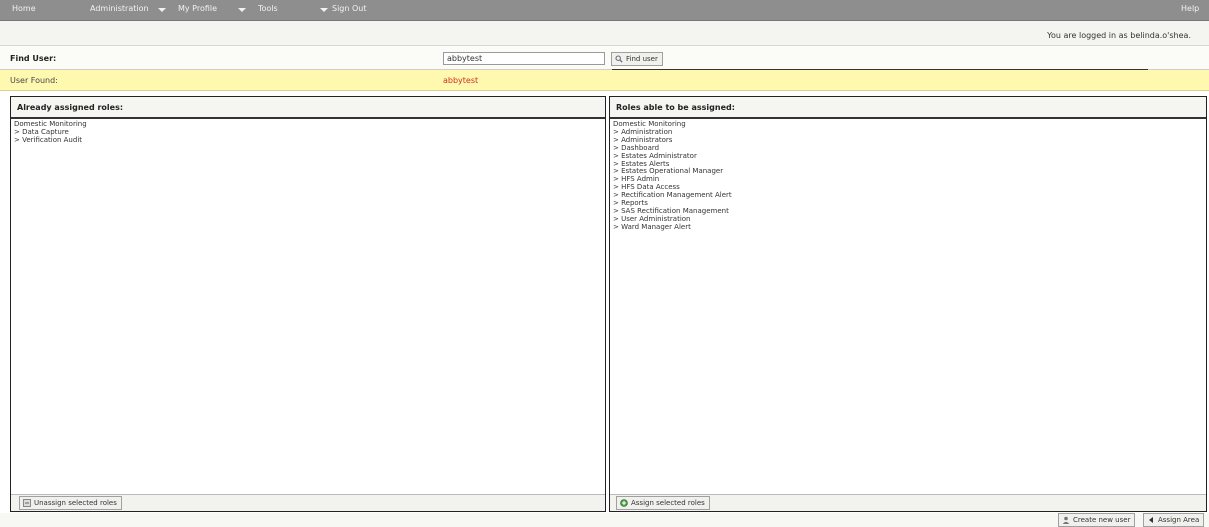 Image resolution: width=1209 pixels, height=527 pixels. Describe the element at coordinates (119, 8) in the screenshot. I see `nav-administration: Administration` at that location.